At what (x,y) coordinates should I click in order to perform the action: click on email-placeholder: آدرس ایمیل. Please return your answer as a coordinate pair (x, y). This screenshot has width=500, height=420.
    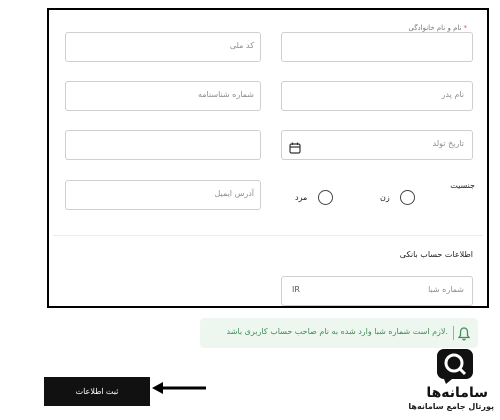
    Looking at the image, I should click on (234, 193).